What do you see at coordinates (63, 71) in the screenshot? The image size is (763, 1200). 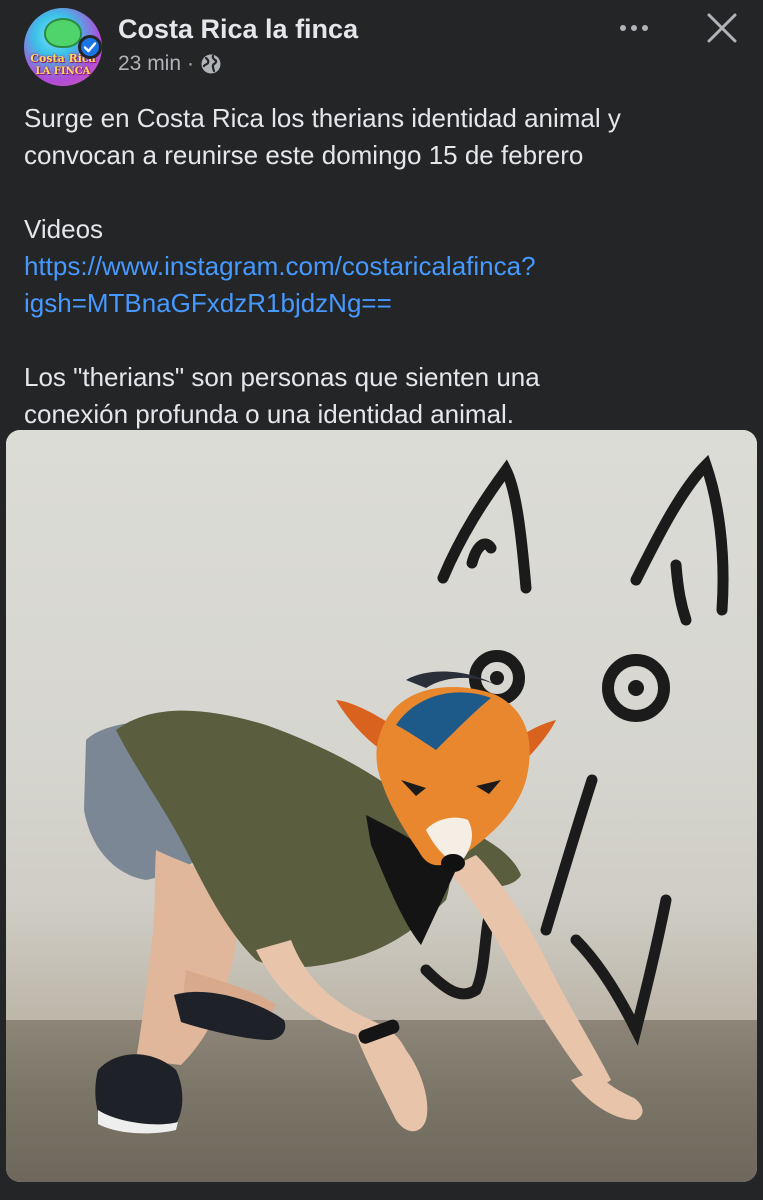 I see `avatar-logo-subtext: LA FINCA` at bounding box center [63, 71].